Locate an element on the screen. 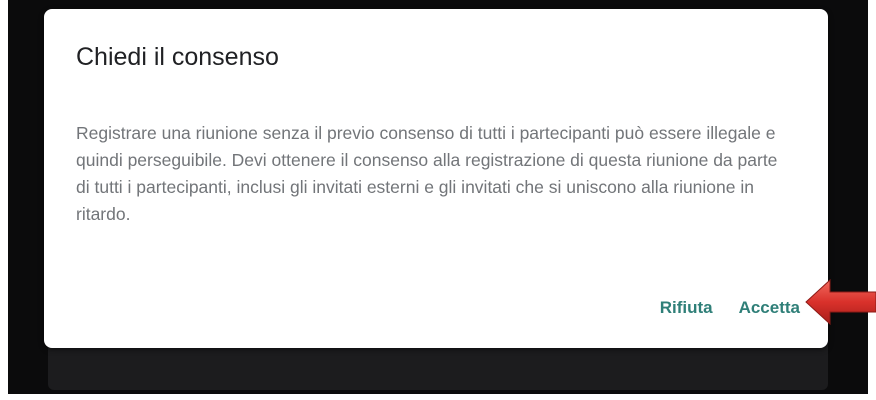  accept-button: Accetta is located at coordinates (769, 308).